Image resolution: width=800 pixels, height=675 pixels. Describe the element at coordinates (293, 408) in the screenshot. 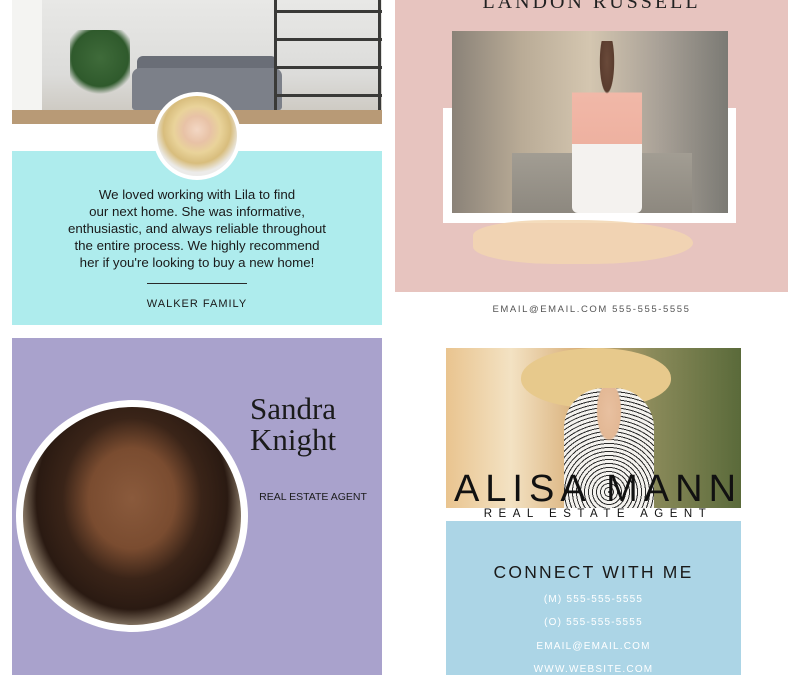

I see `agent-first-name: Sandra` at that location.